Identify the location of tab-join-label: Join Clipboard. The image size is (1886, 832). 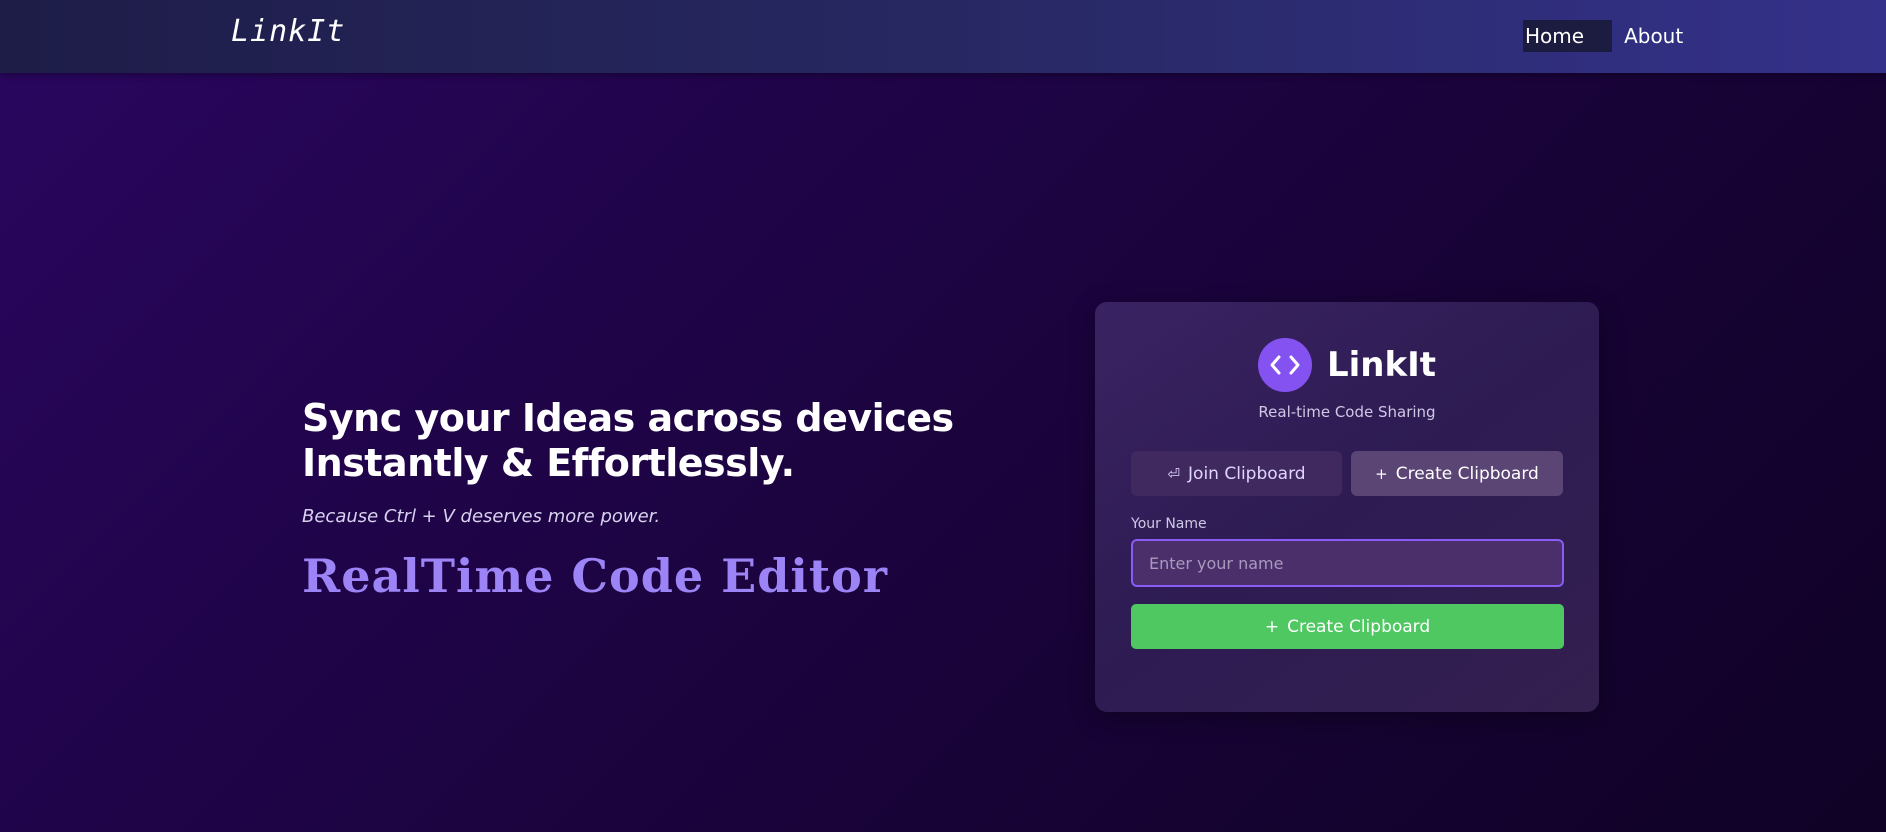
(1247, 473).